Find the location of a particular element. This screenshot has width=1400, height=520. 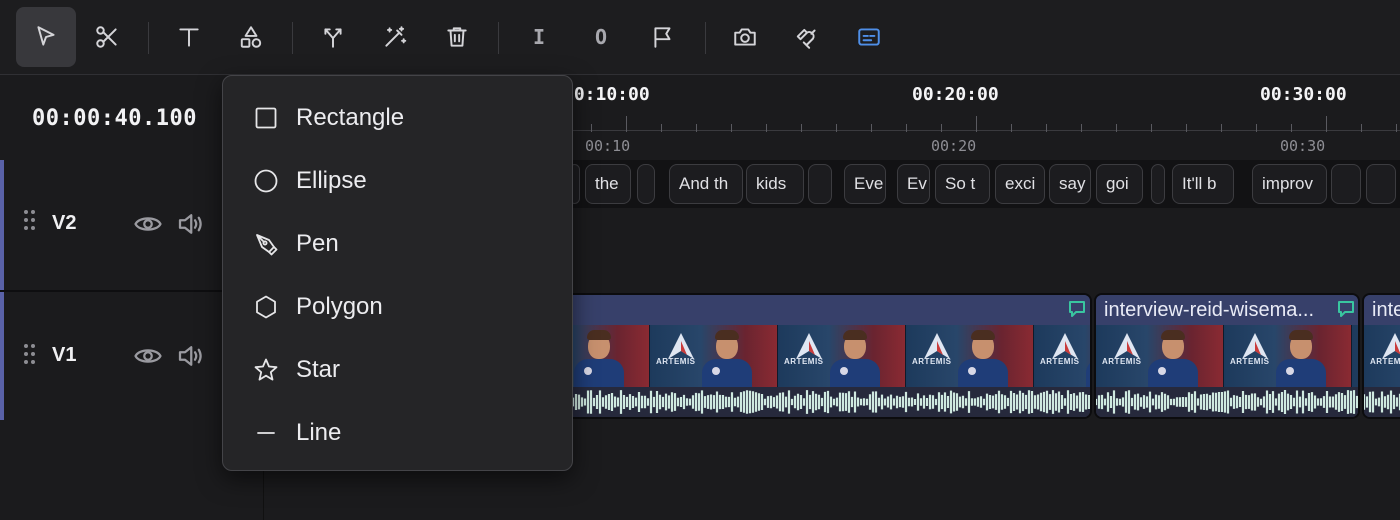

menu-item-label: Polygon is located at coordinates (339, 306).